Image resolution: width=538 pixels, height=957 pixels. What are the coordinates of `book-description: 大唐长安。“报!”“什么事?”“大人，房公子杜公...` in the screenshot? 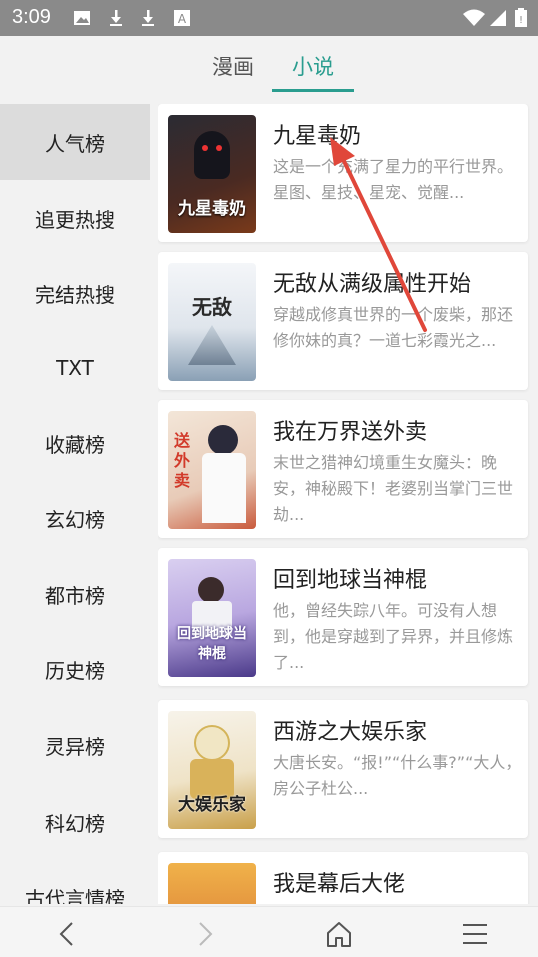 It's located at (397, 775).